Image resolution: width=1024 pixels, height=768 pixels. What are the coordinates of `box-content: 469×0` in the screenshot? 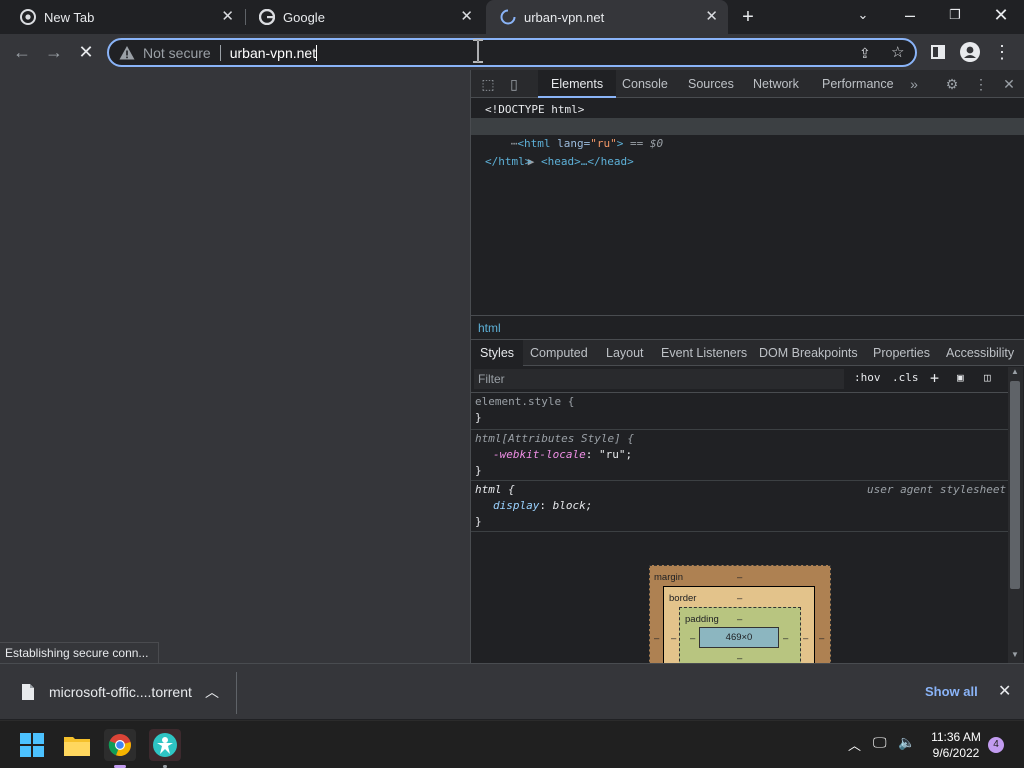 It's located at (739, 637).